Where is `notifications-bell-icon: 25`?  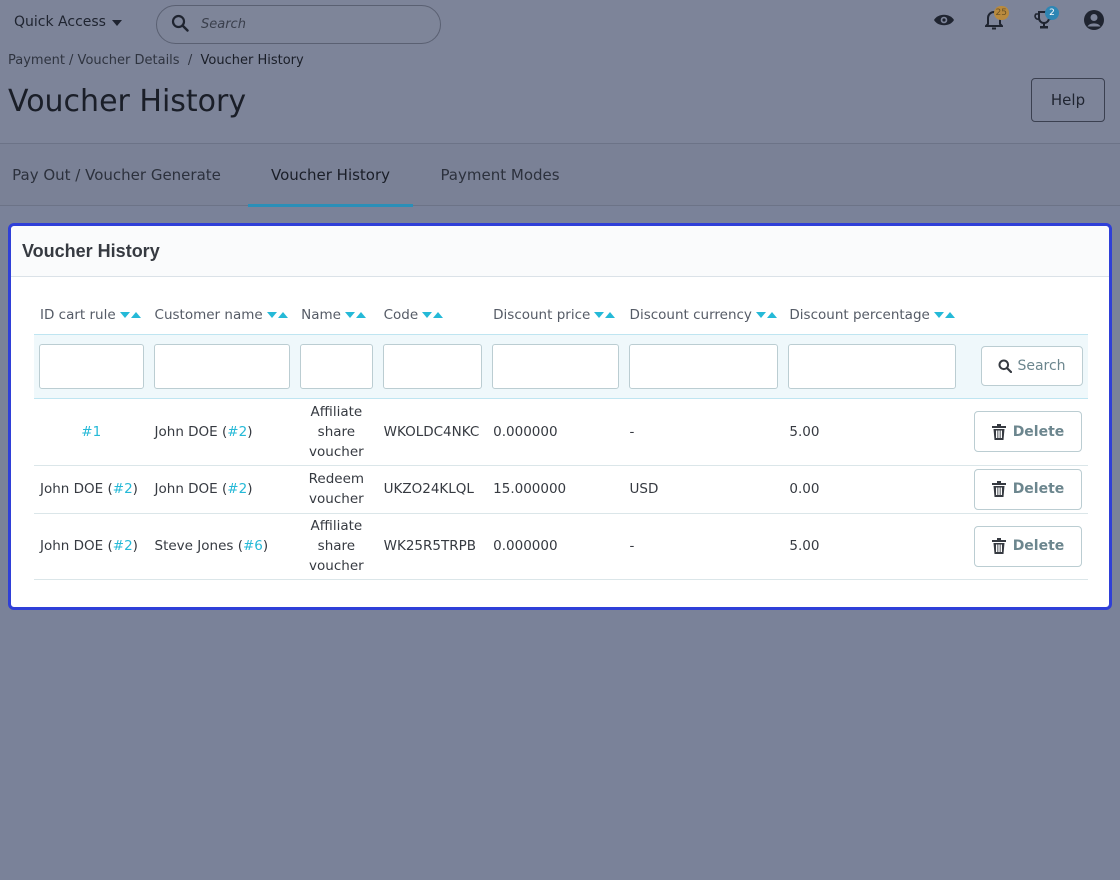
notifications-bell-icon: 25 is located at coordinates (995, 19).